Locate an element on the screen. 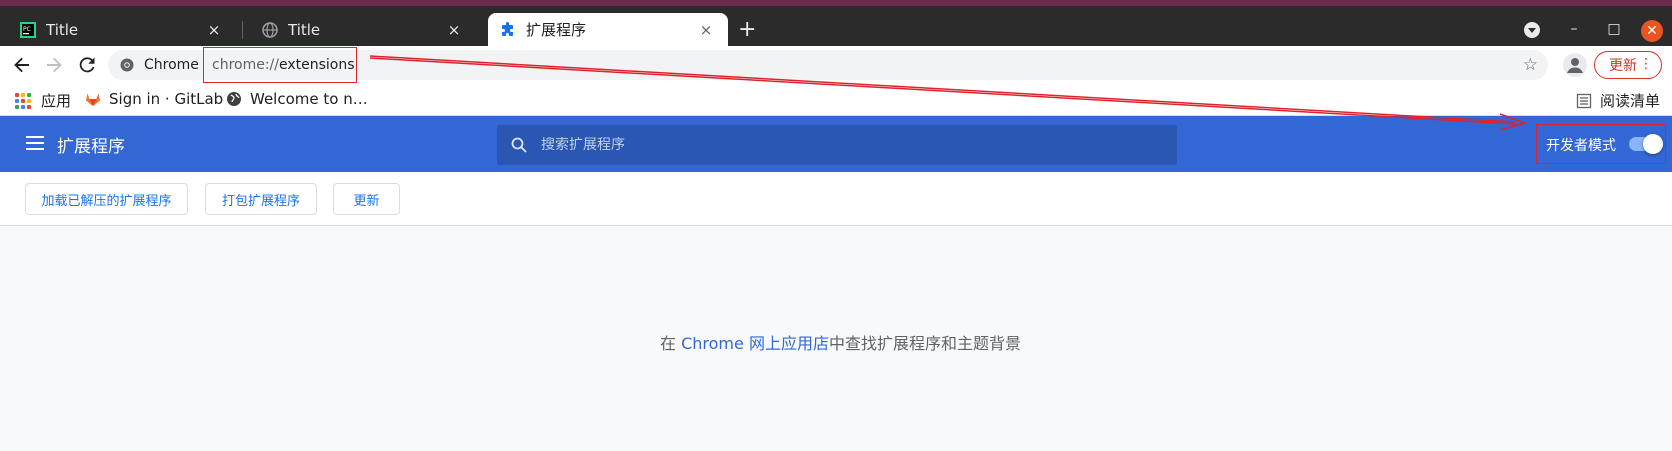  window-close-button: ✕ is located at coordinates (1652, 31).